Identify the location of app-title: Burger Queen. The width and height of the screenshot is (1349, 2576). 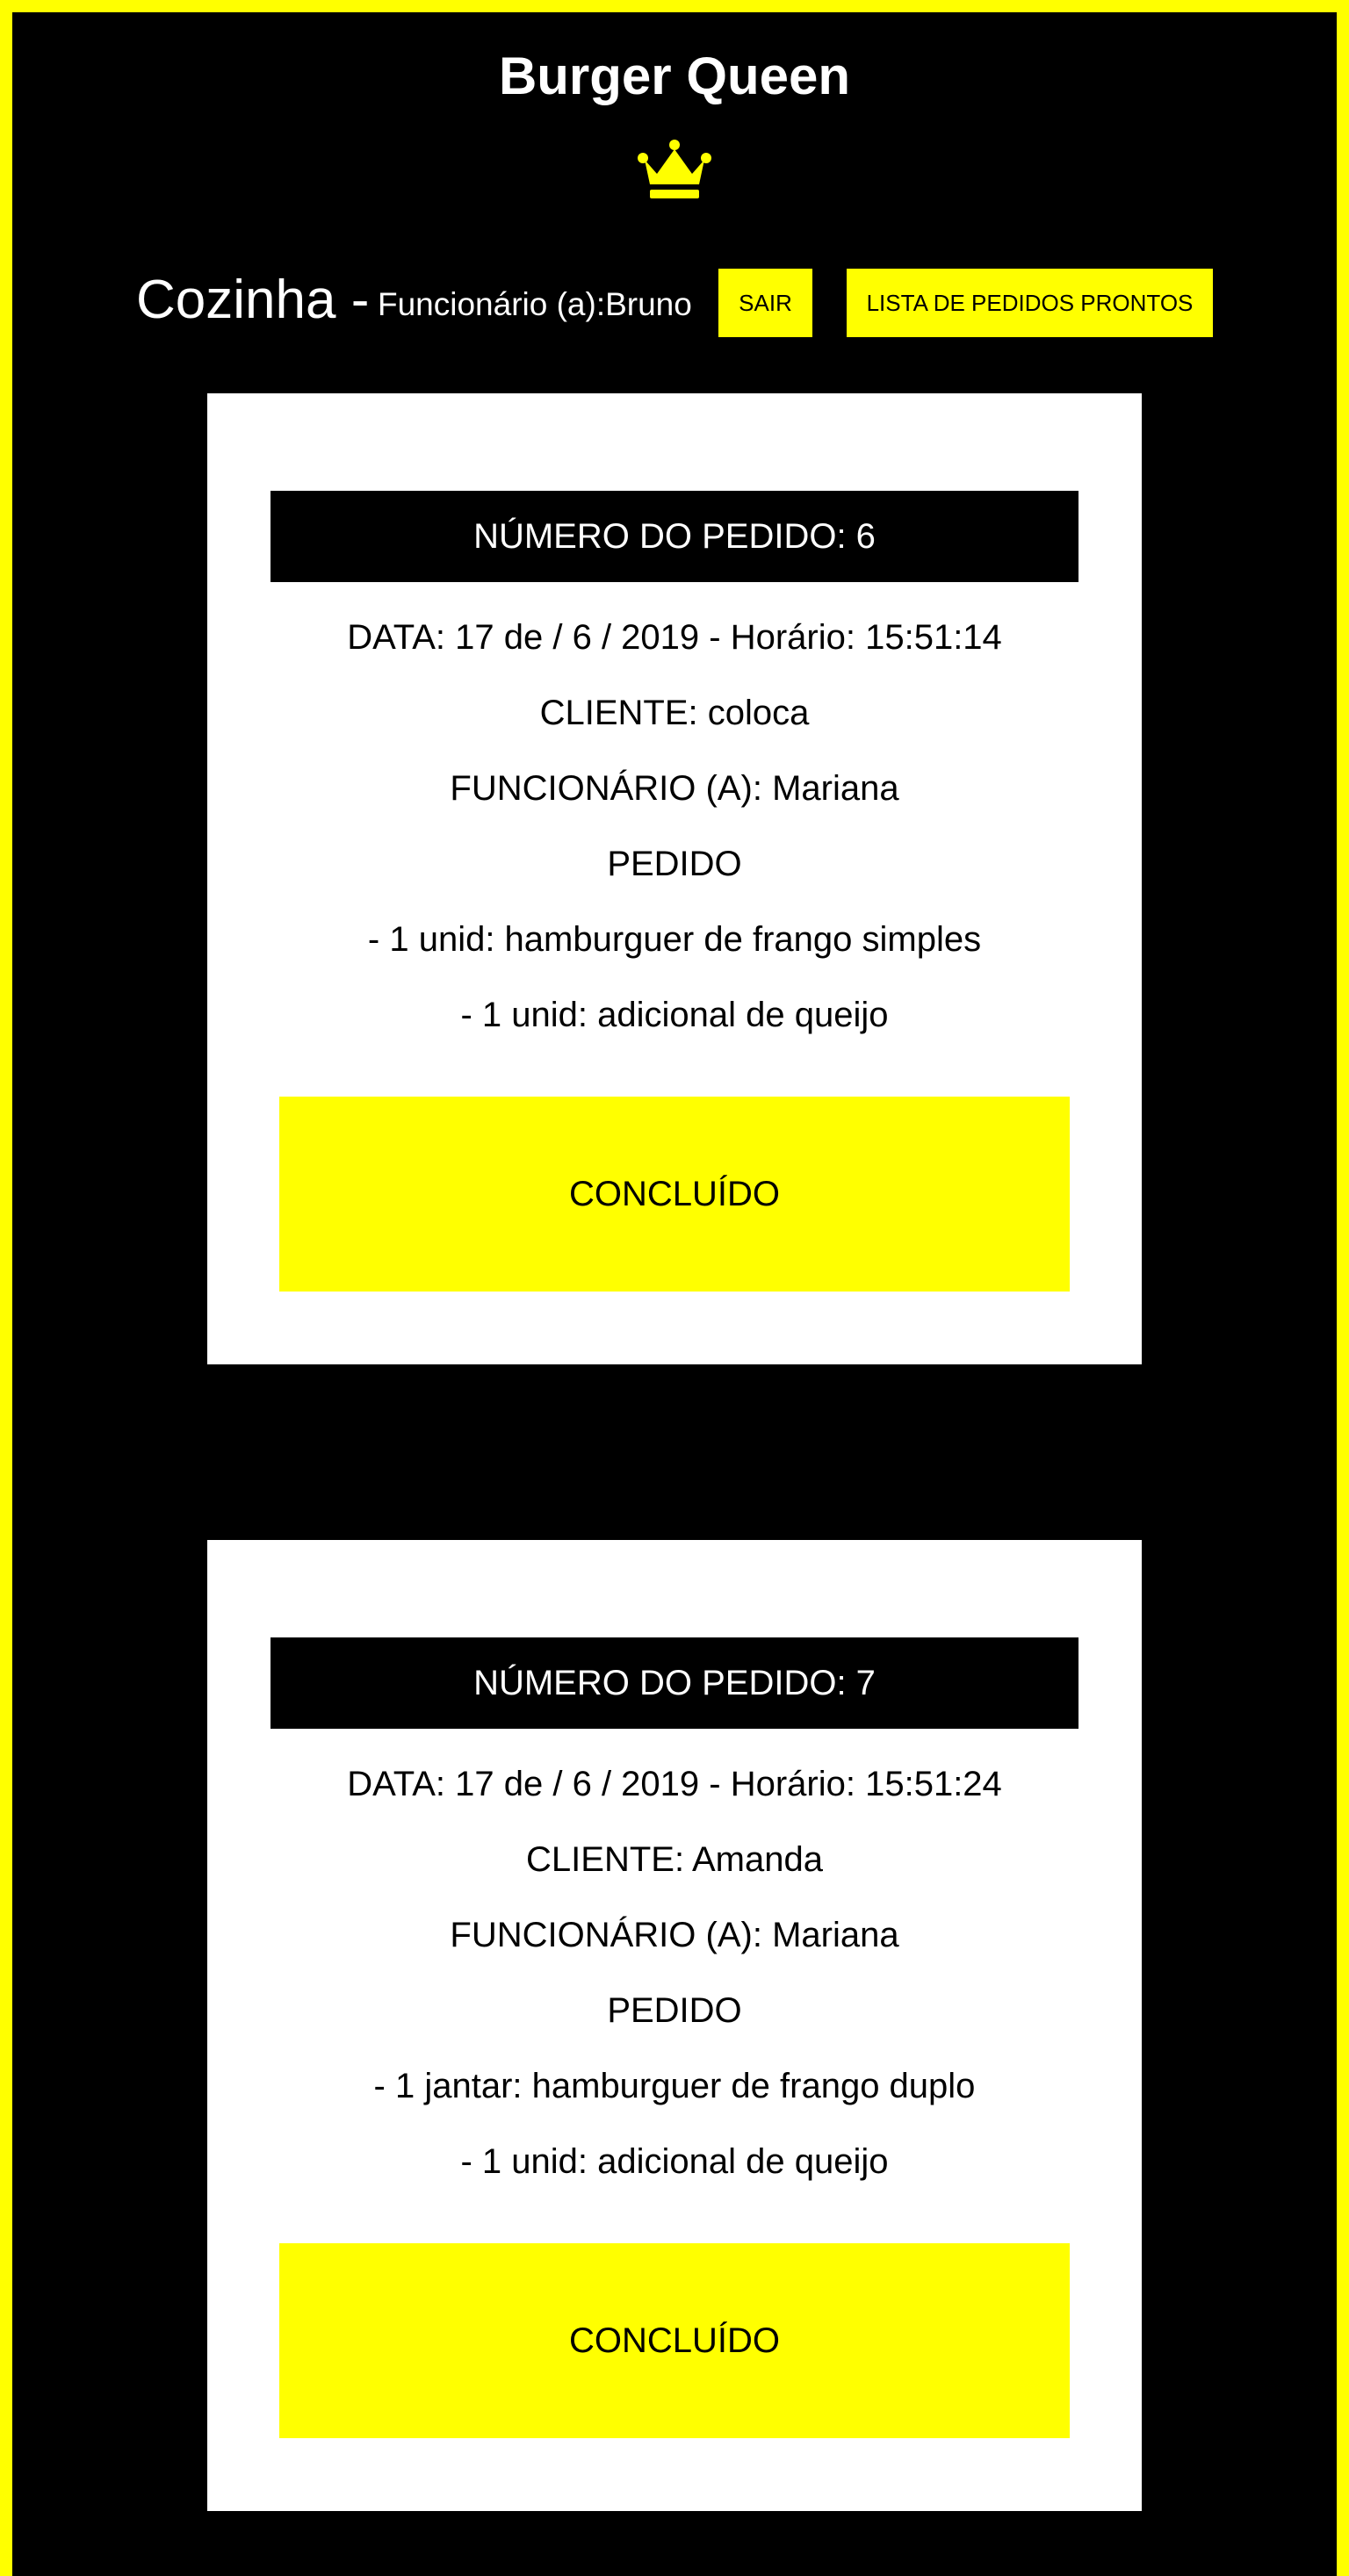
(674, 76).